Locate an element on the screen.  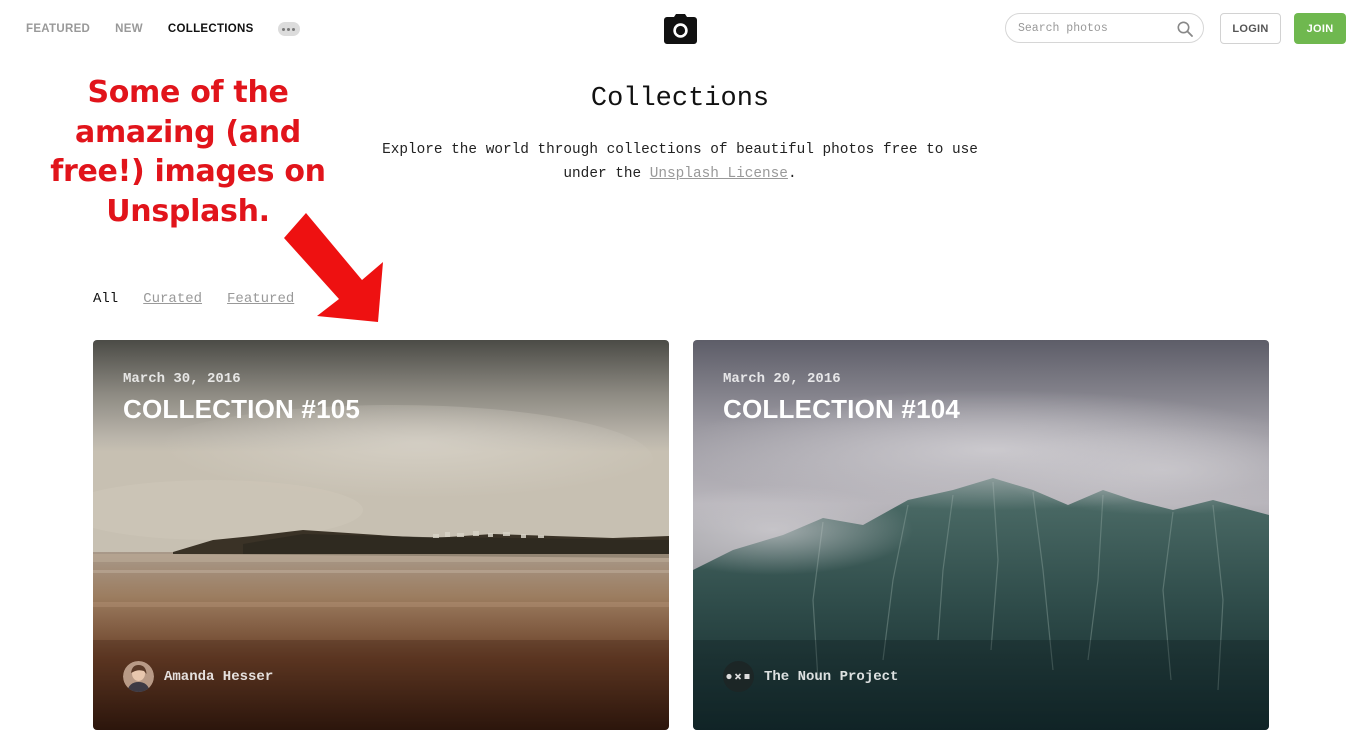
unsplash-license-link: Unsplash License is located at coordinates (719, 174).